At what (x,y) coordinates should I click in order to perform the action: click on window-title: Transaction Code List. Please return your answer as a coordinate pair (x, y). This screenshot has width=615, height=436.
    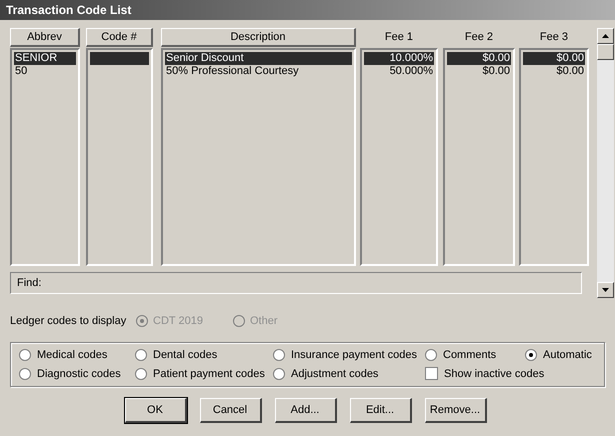
    Looking at the image, I should click on (69, 10).